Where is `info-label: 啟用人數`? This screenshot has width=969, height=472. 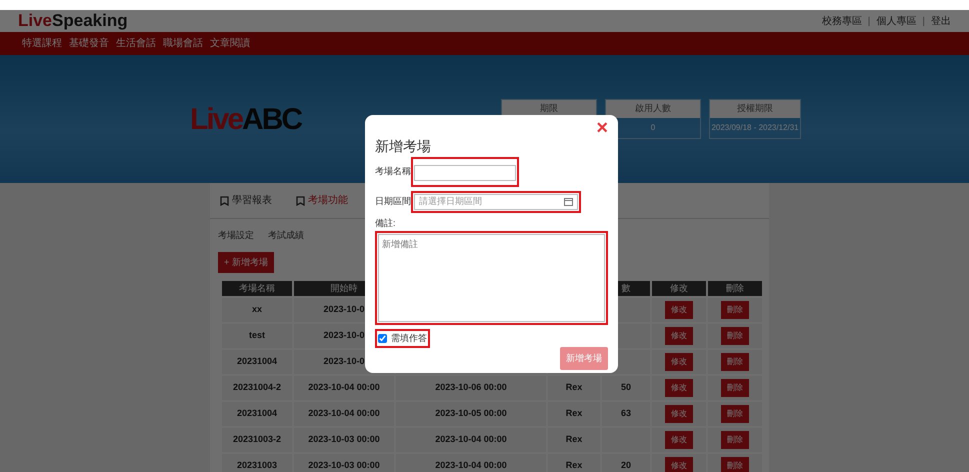
info-label: 啟用人數 is located at coordinates (653, 109).